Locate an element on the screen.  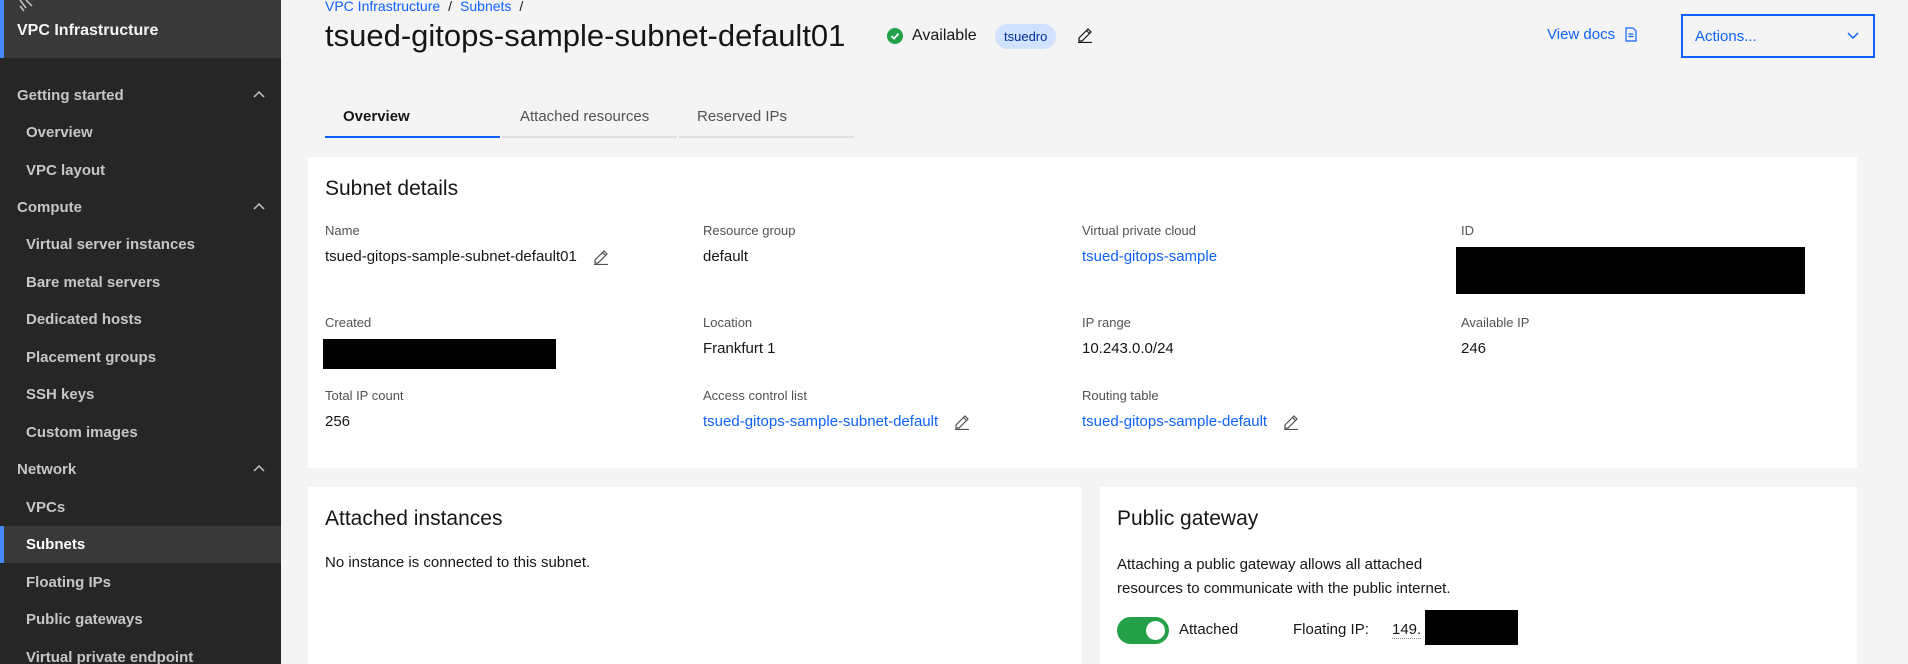
sidebar-item-subnets: Subnets is located at coordinates (140, 544).